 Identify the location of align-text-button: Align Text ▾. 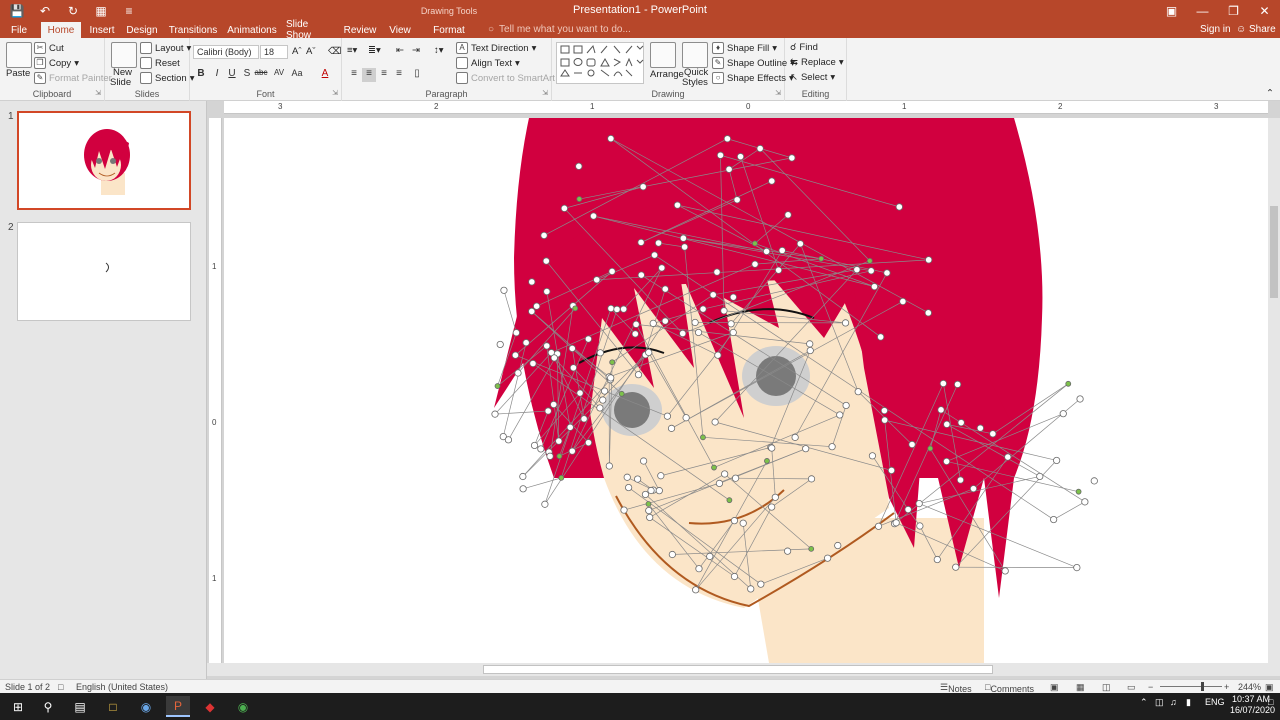
(488, 63).